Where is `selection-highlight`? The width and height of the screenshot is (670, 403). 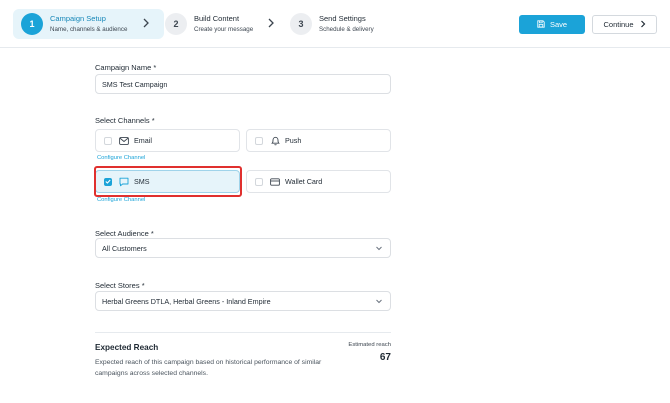
selection-highlight is located at coordinates (168, 181).